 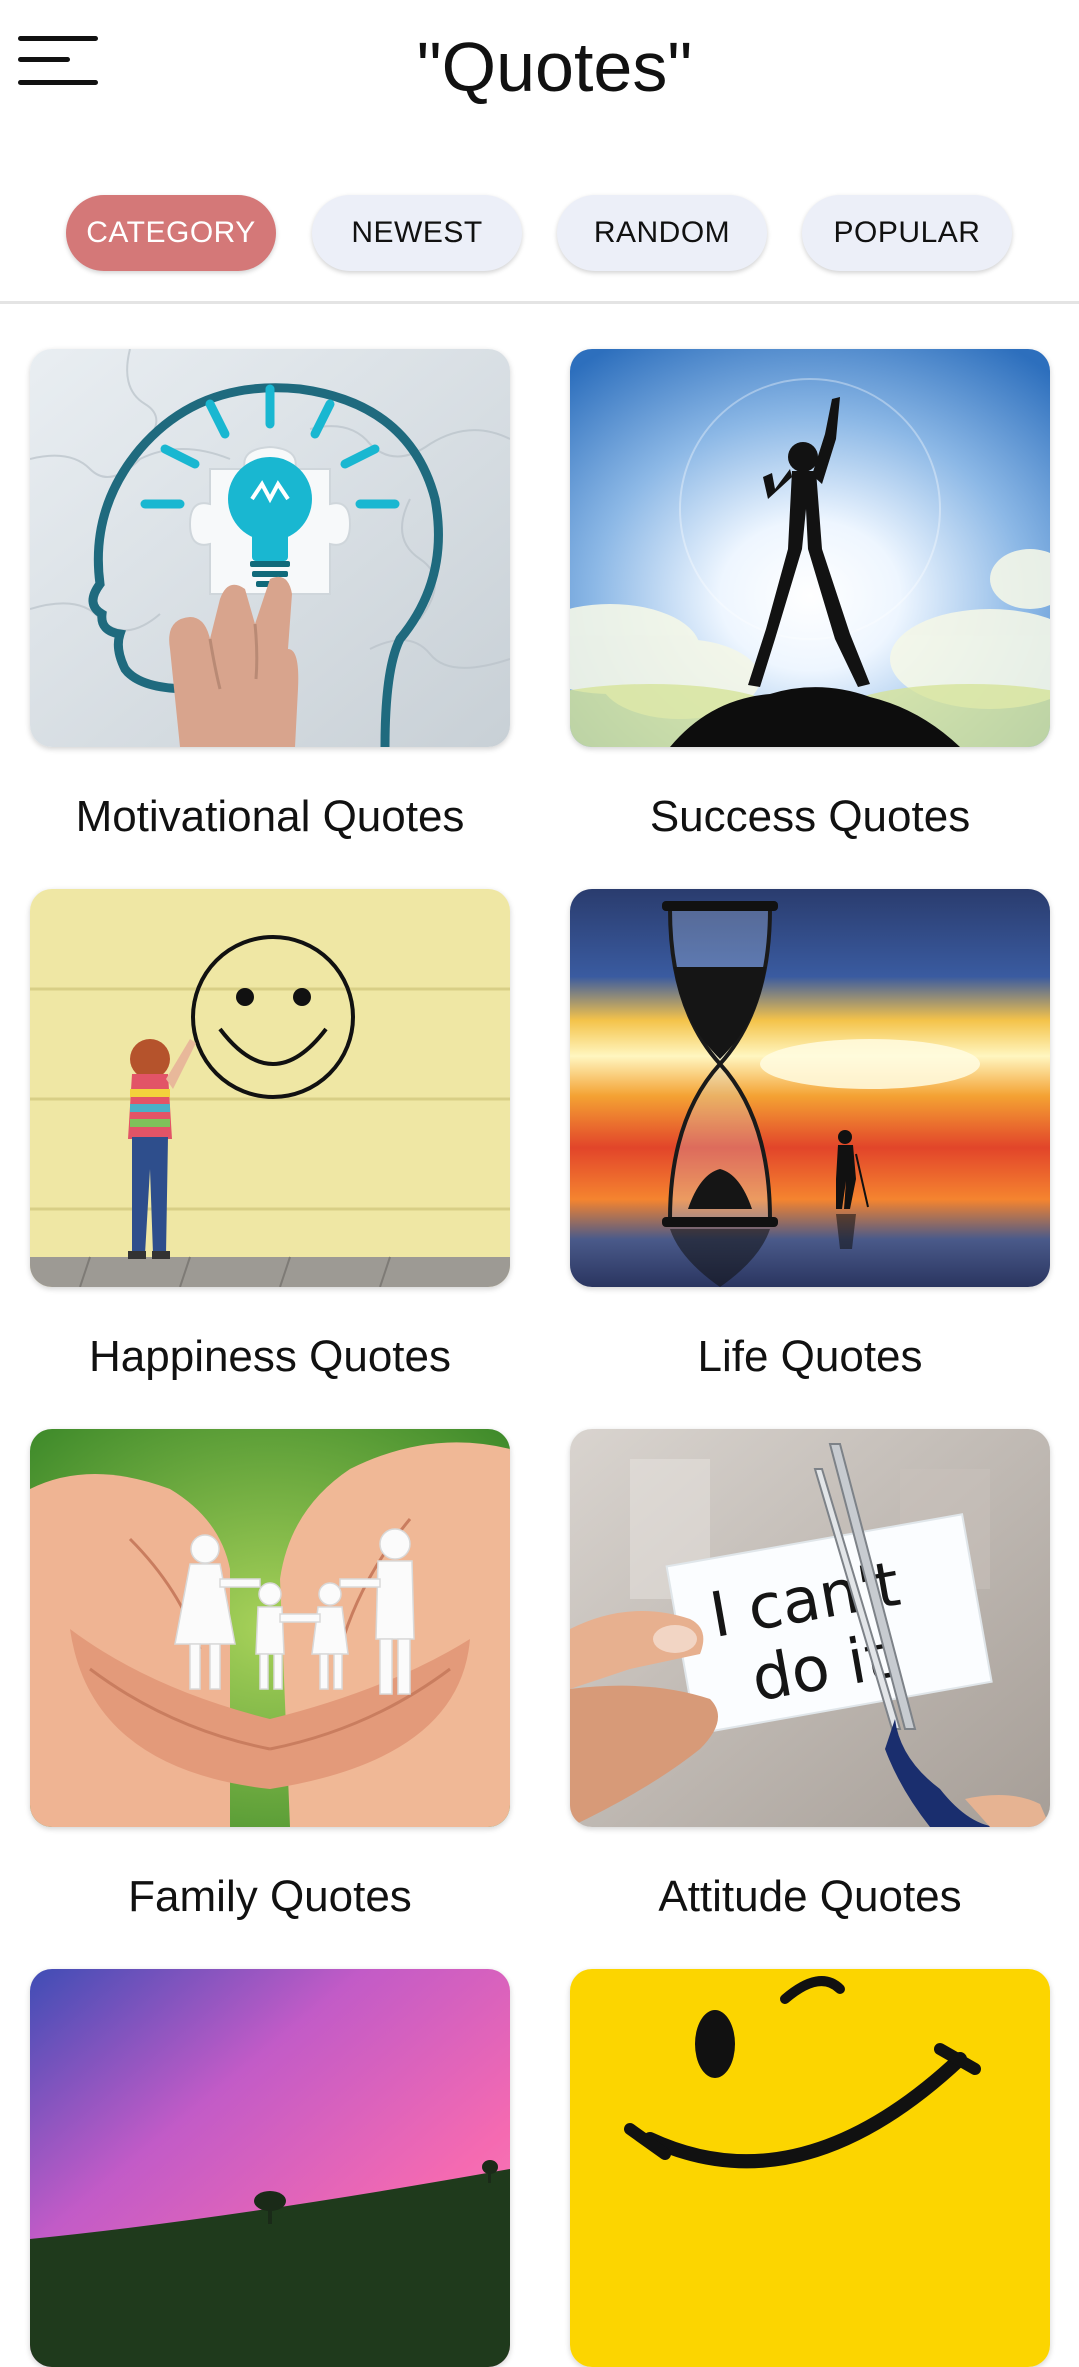 I want to click on header-divider, so click(x=539, y=302).